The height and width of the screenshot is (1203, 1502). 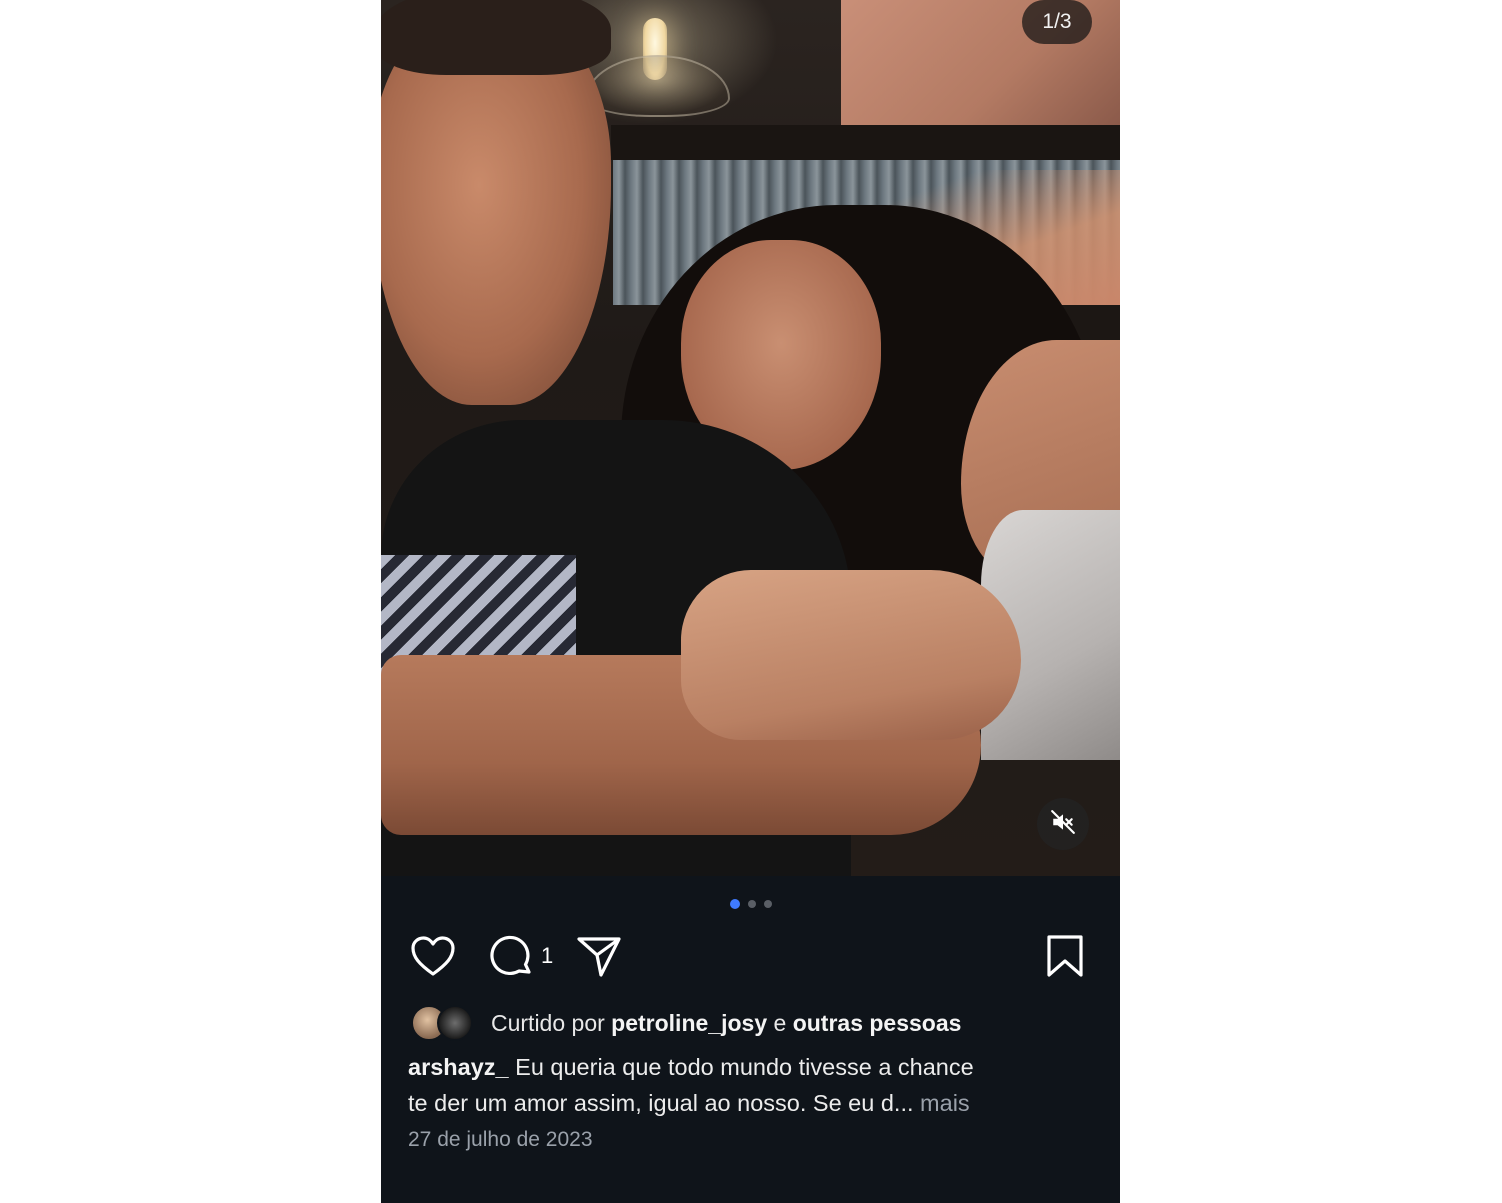 What do you see at coordinates (511, 956) in the screenshot?
I see `comment-icon` at bounding box center [511, 956].